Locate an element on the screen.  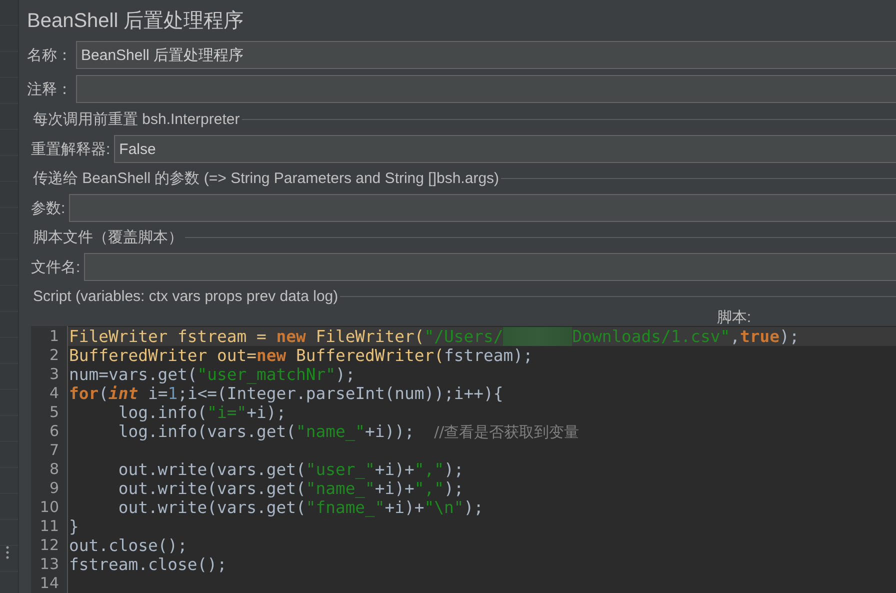
code-token: log.info(vars.get( is located at coordinates (206, 431).